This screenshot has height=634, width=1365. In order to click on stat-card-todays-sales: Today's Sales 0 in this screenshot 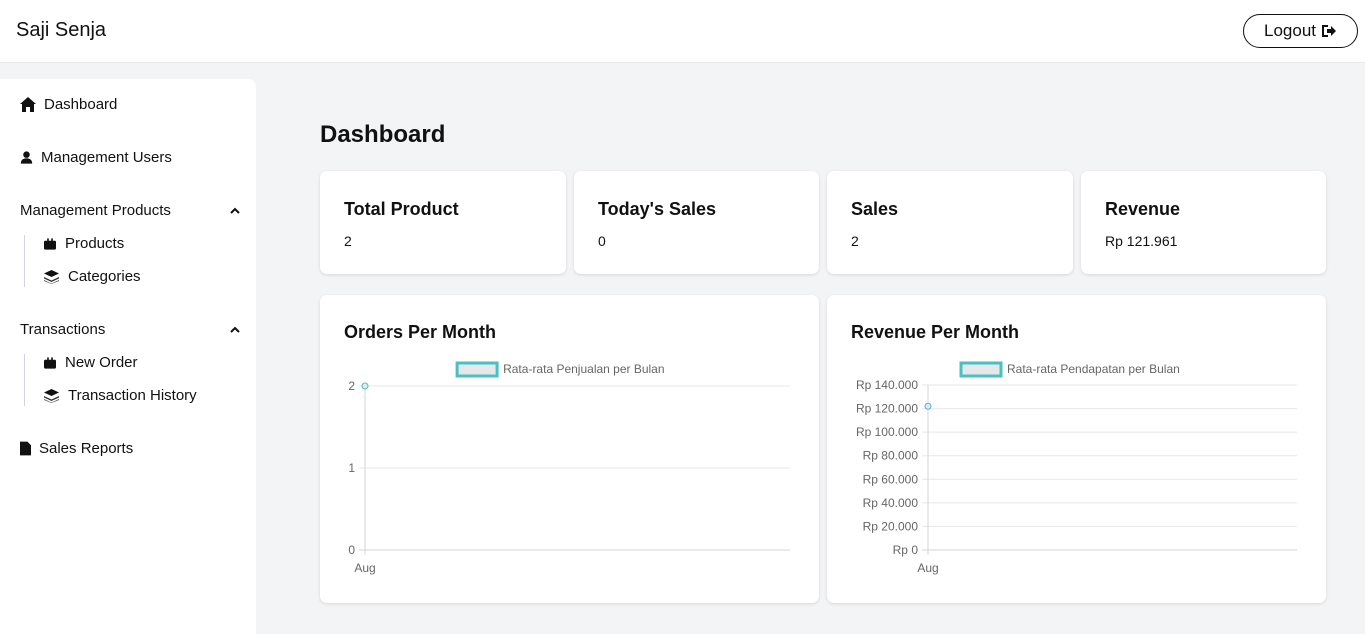, I will do `click(696, 222)`.